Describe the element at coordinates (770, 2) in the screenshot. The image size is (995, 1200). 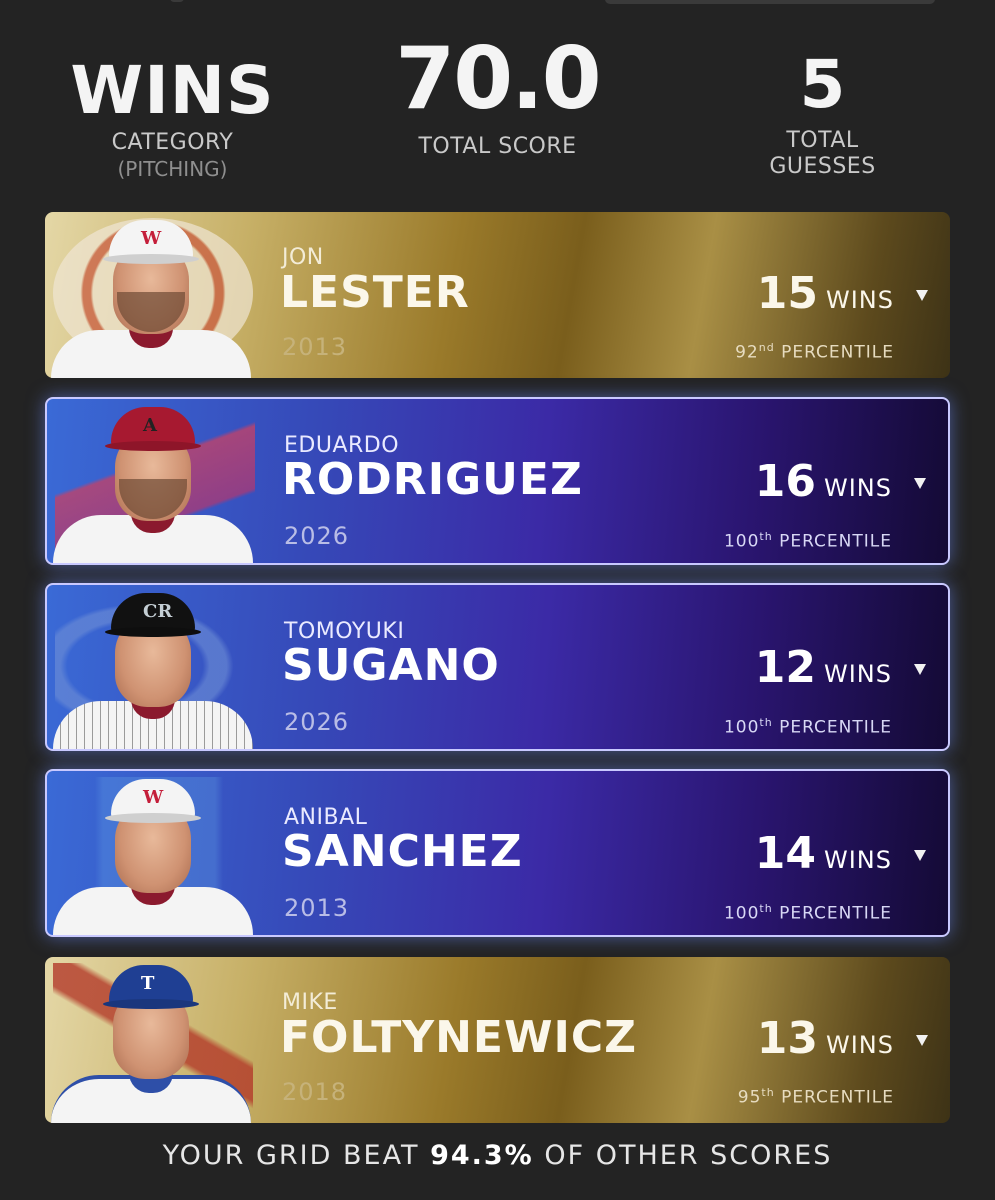
I see `top-edge-pill` at that location.